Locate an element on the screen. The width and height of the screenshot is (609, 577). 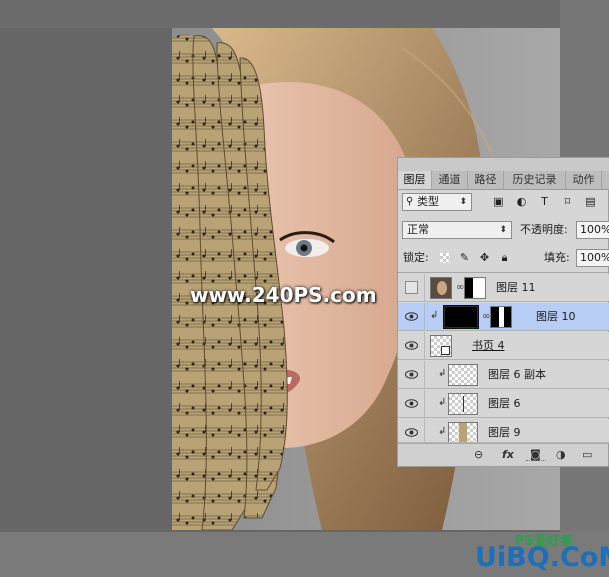
blend-mode-value: 正常 is located at coordinates (418, 229).